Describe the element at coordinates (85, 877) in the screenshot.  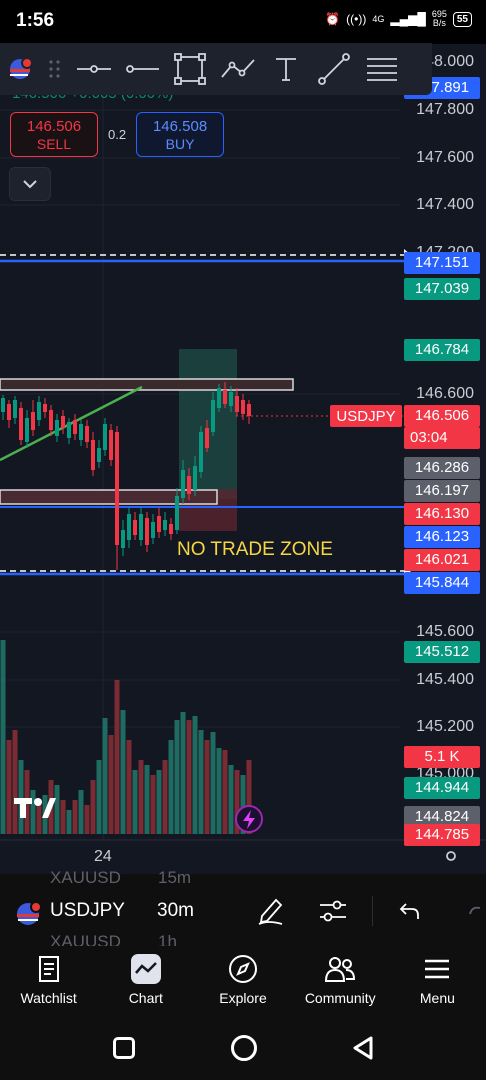
I see `symbol-prev: XAUUSD` at that location.